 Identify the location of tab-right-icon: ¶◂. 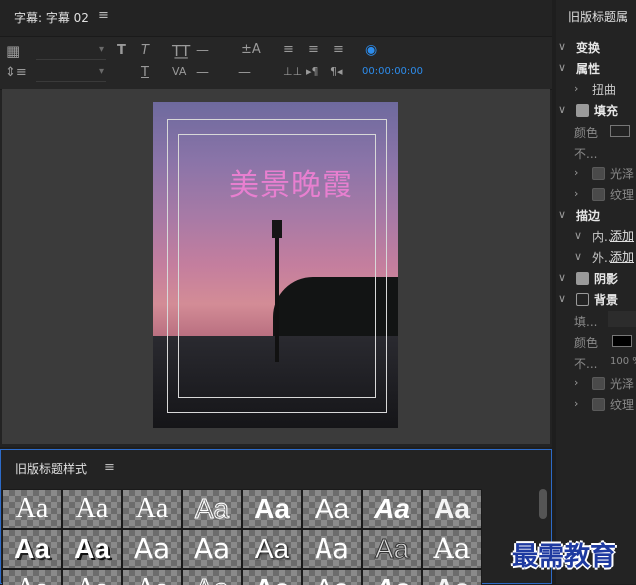
(336, 71).